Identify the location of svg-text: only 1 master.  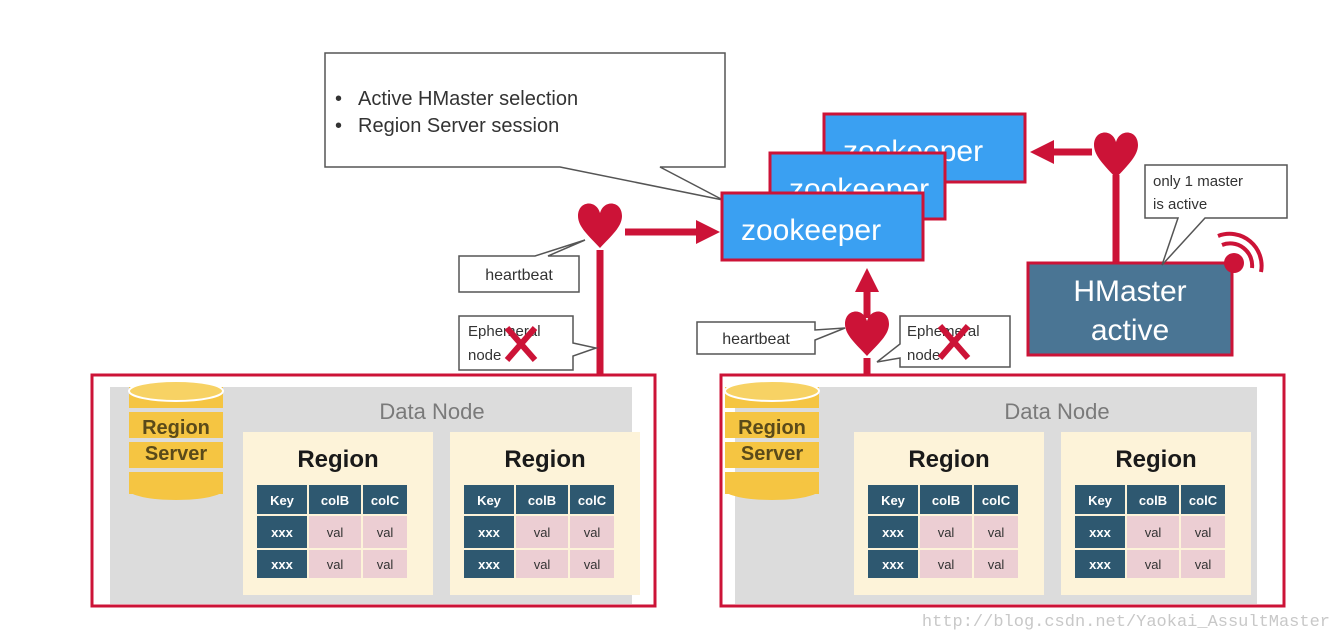
(1198, 181).